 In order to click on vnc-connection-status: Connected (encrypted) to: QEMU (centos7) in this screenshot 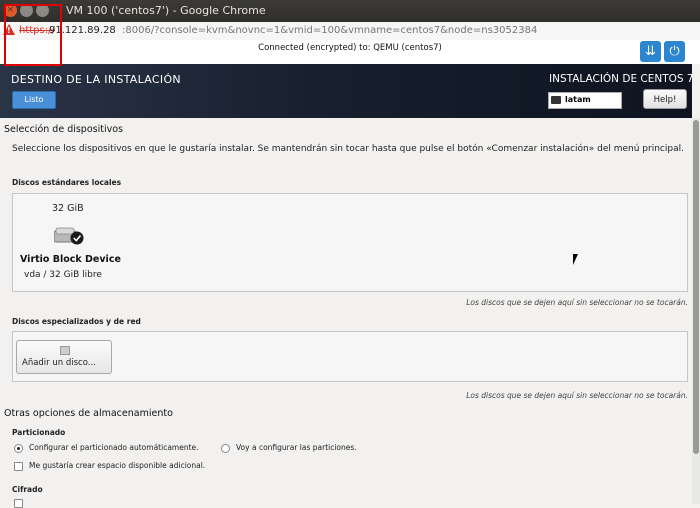, I will do `click(350, 48)`.